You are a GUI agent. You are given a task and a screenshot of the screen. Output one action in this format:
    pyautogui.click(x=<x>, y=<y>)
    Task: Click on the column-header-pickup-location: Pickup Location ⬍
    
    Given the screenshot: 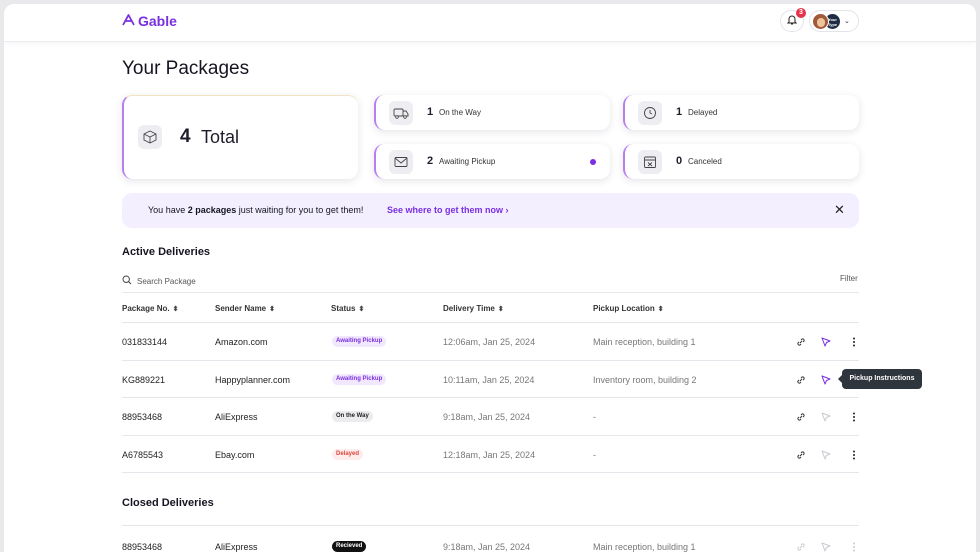 What is the action you would take?
    pyautogui.click(x=628, y=308)
    